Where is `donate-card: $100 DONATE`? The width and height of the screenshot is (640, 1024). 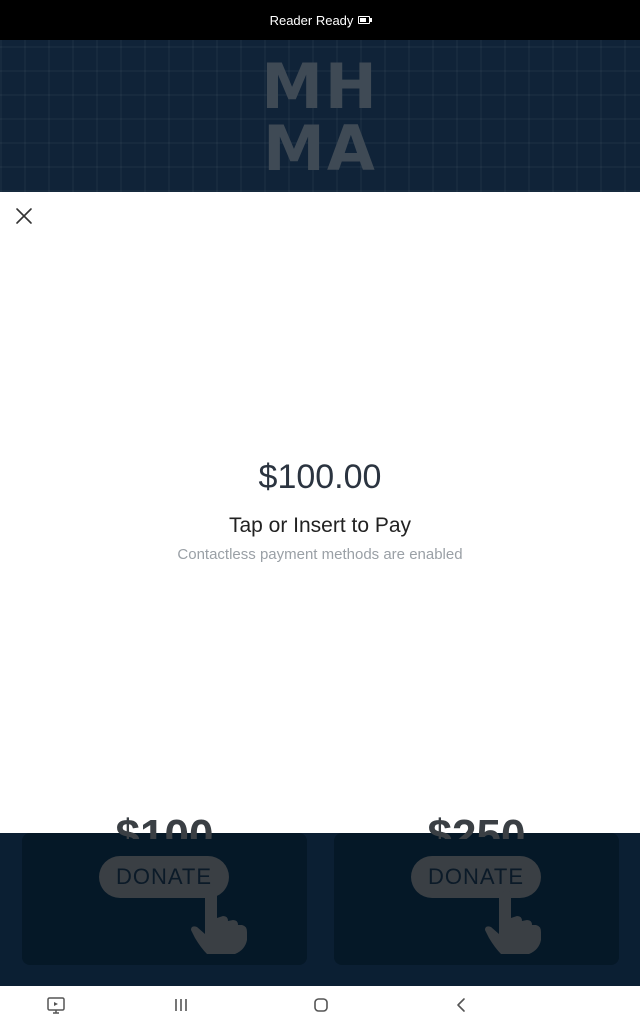 donate-card: $100 DONATE is located at coordinates (164, 888).